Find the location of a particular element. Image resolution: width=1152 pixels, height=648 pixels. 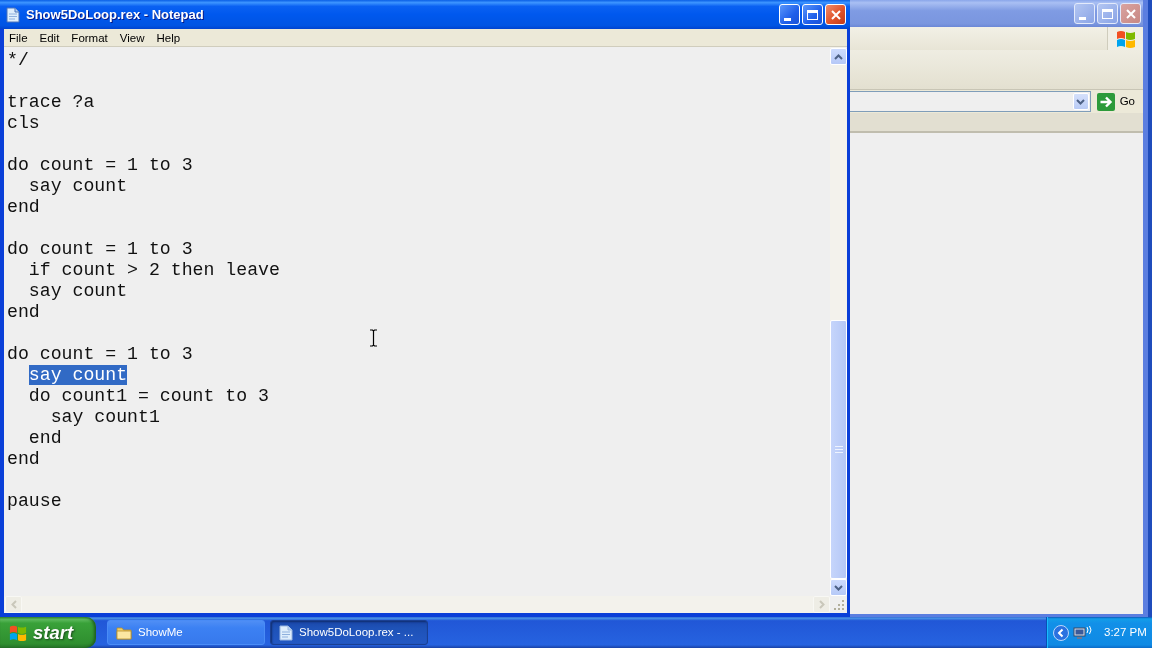

code-line: cls is located at coordinates (23, 123).